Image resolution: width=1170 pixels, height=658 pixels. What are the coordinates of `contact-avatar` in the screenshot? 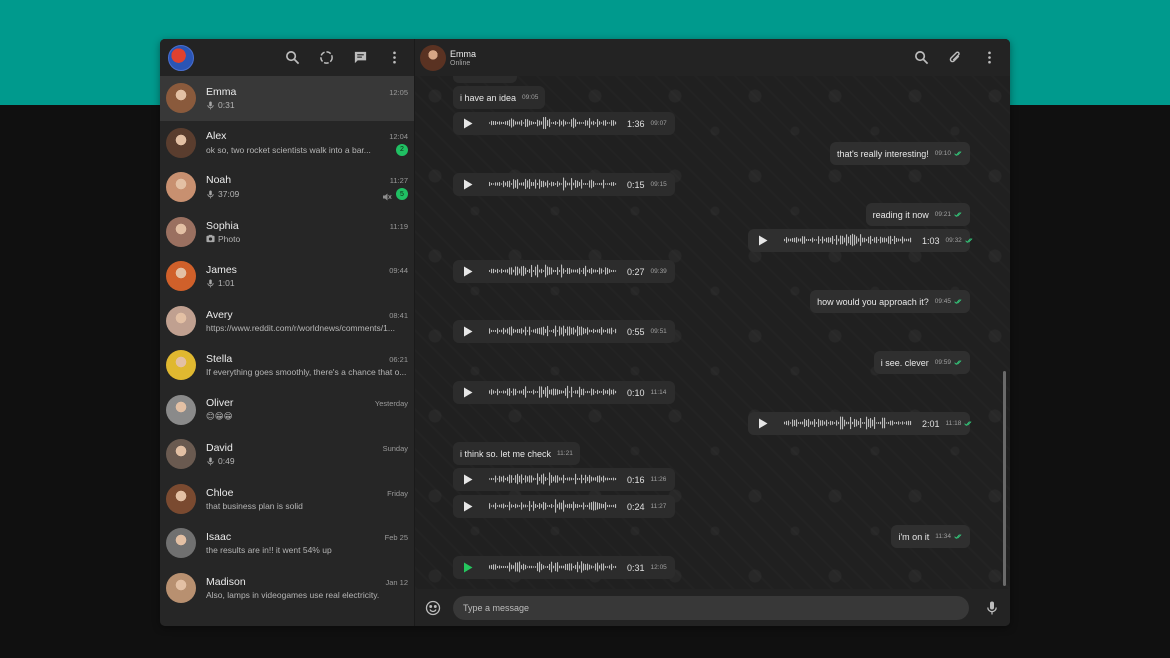 It's located at (433, 57).